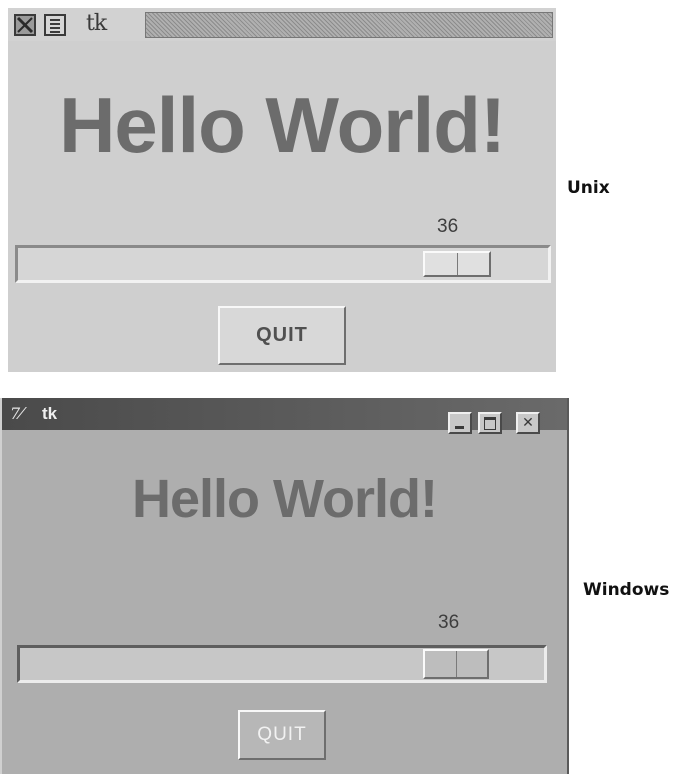  I want to click on minimize-icon, so click(460, 423).